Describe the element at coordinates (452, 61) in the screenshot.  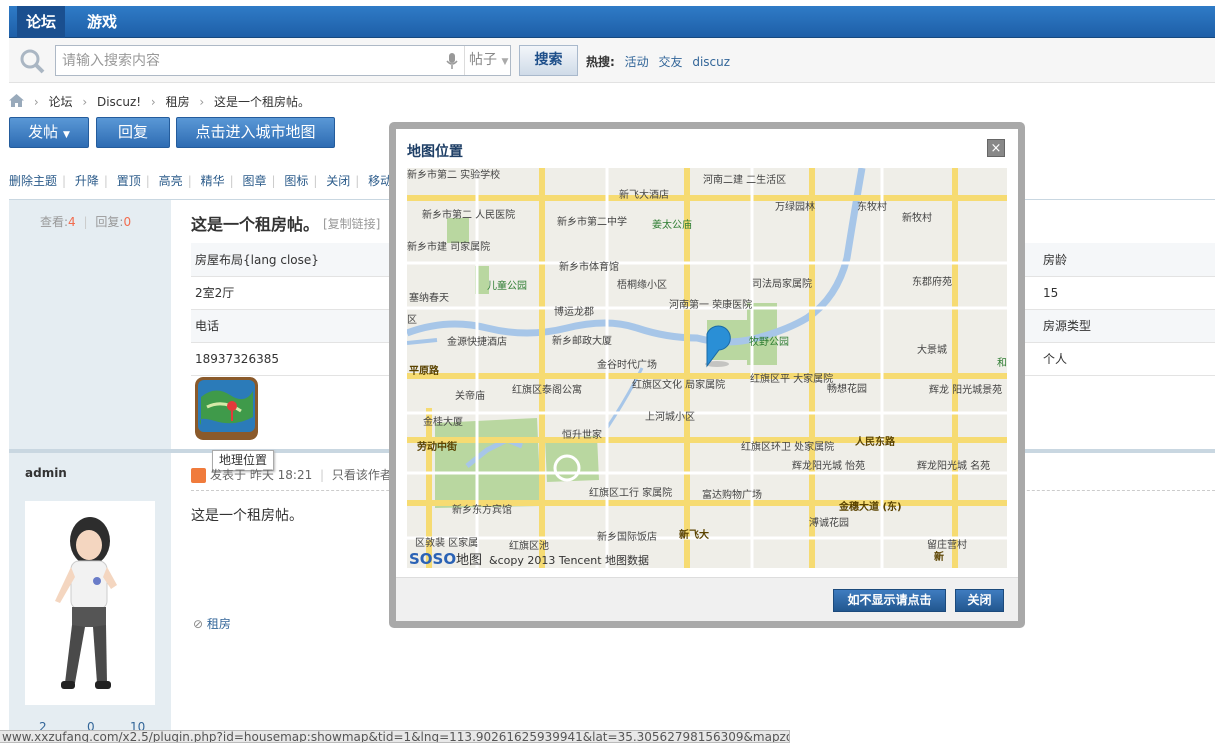
I see `microphone-icon` at that location.